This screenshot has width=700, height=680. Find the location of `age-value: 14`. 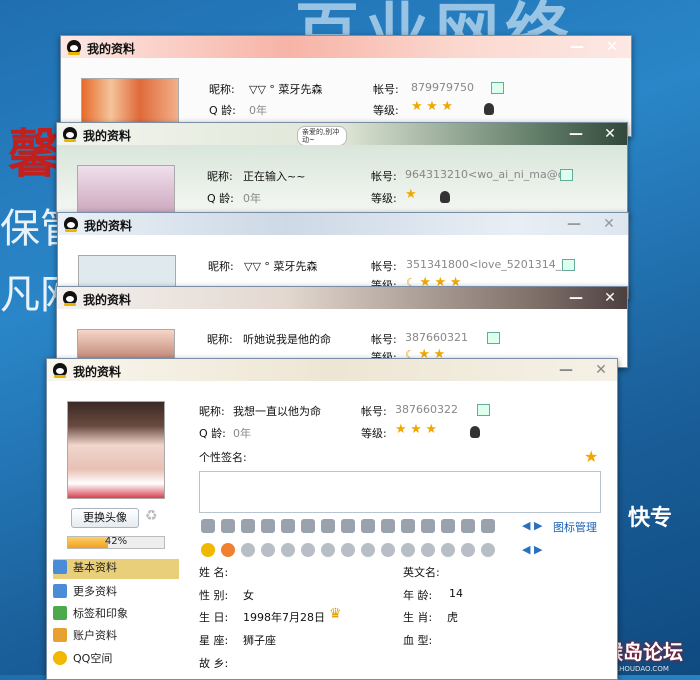

age-value: 14 is located at coordinates (456, 593).